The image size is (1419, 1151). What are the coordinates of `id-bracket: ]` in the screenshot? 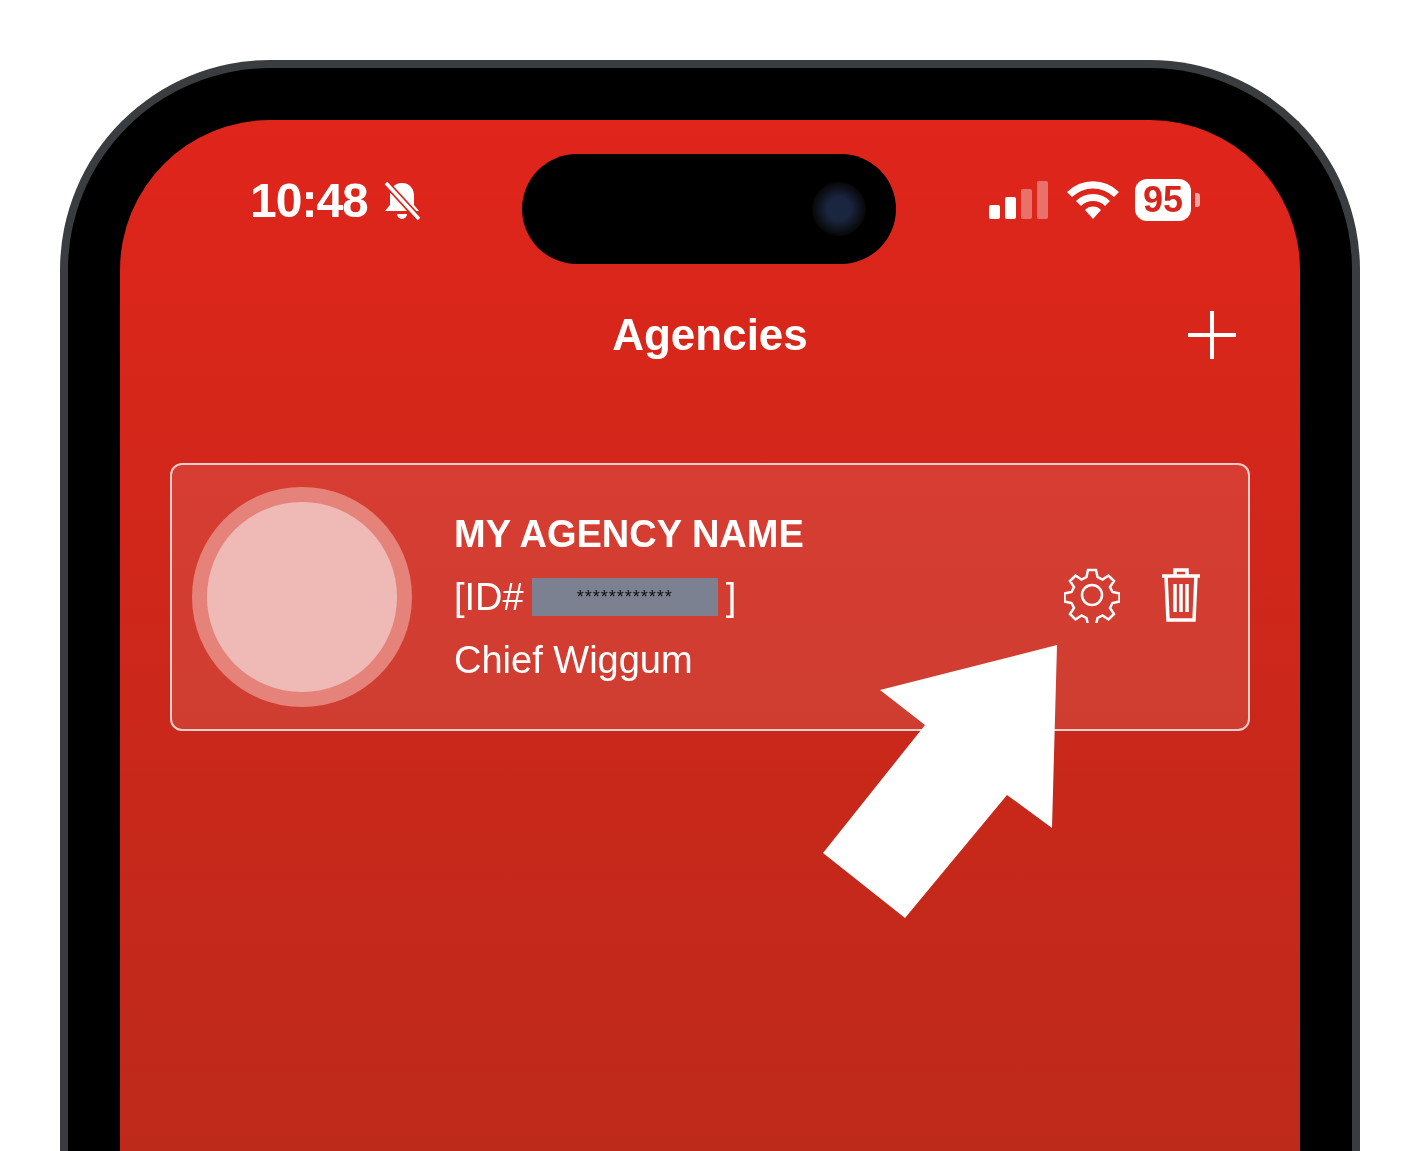 It's located at (731, 597).